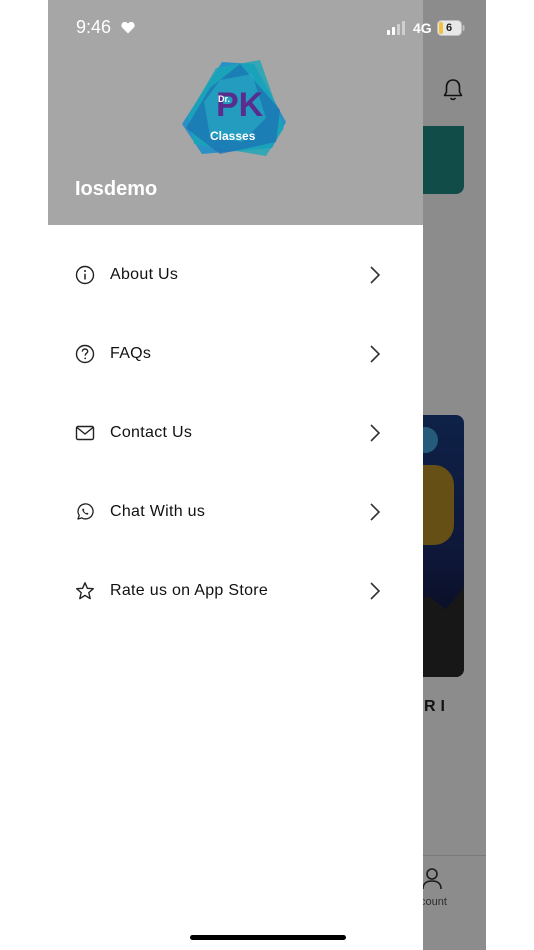  What do you see at coordinates (235, 354) in the screenshot?
I see `menu-item-faqs: FAQs` at bounding box center [235, 354].